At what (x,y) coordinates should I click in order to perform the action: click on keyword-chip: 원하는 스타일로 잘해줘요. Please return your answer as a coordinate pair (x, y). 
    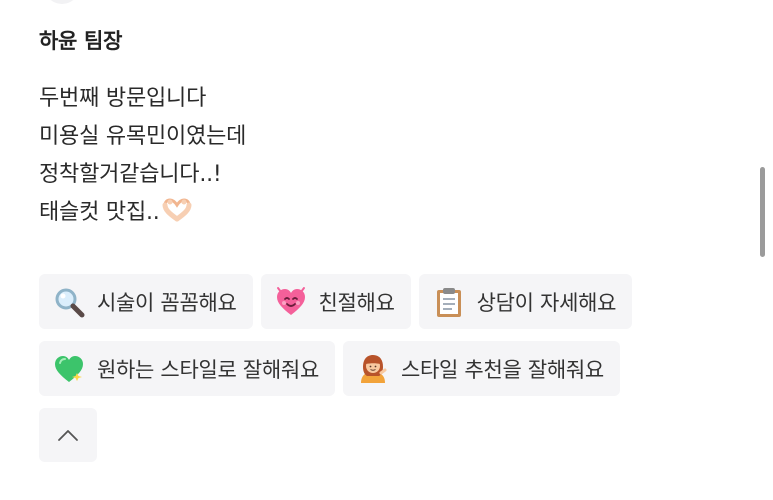
    Looking at the image, I should click on (187, 368).